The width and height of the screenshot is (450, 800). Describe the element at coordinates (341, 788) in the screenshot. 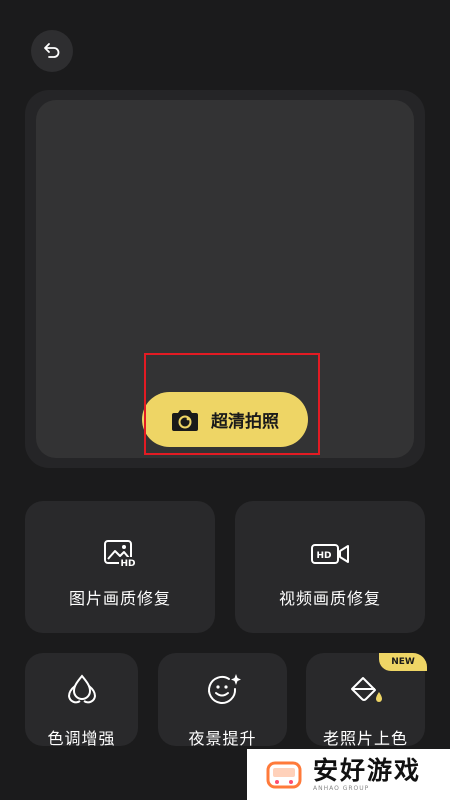

I see `watermark-subtitle: ANHAO GROUP` at that location.